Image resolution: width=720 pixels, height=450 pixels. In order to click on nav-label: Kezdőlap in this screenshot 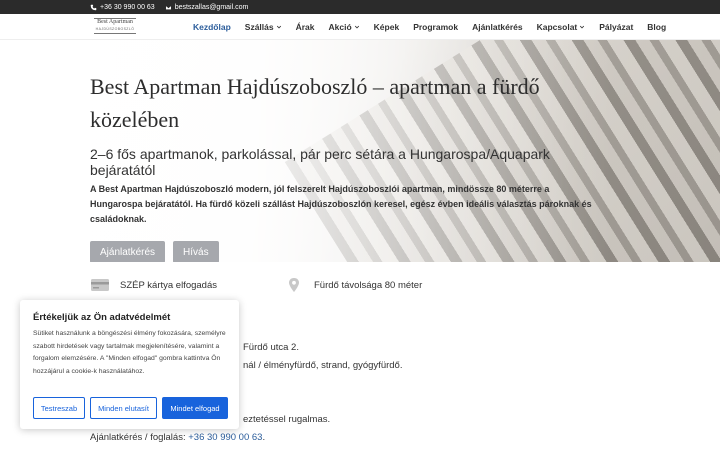, I will do `click(212, 27)`.